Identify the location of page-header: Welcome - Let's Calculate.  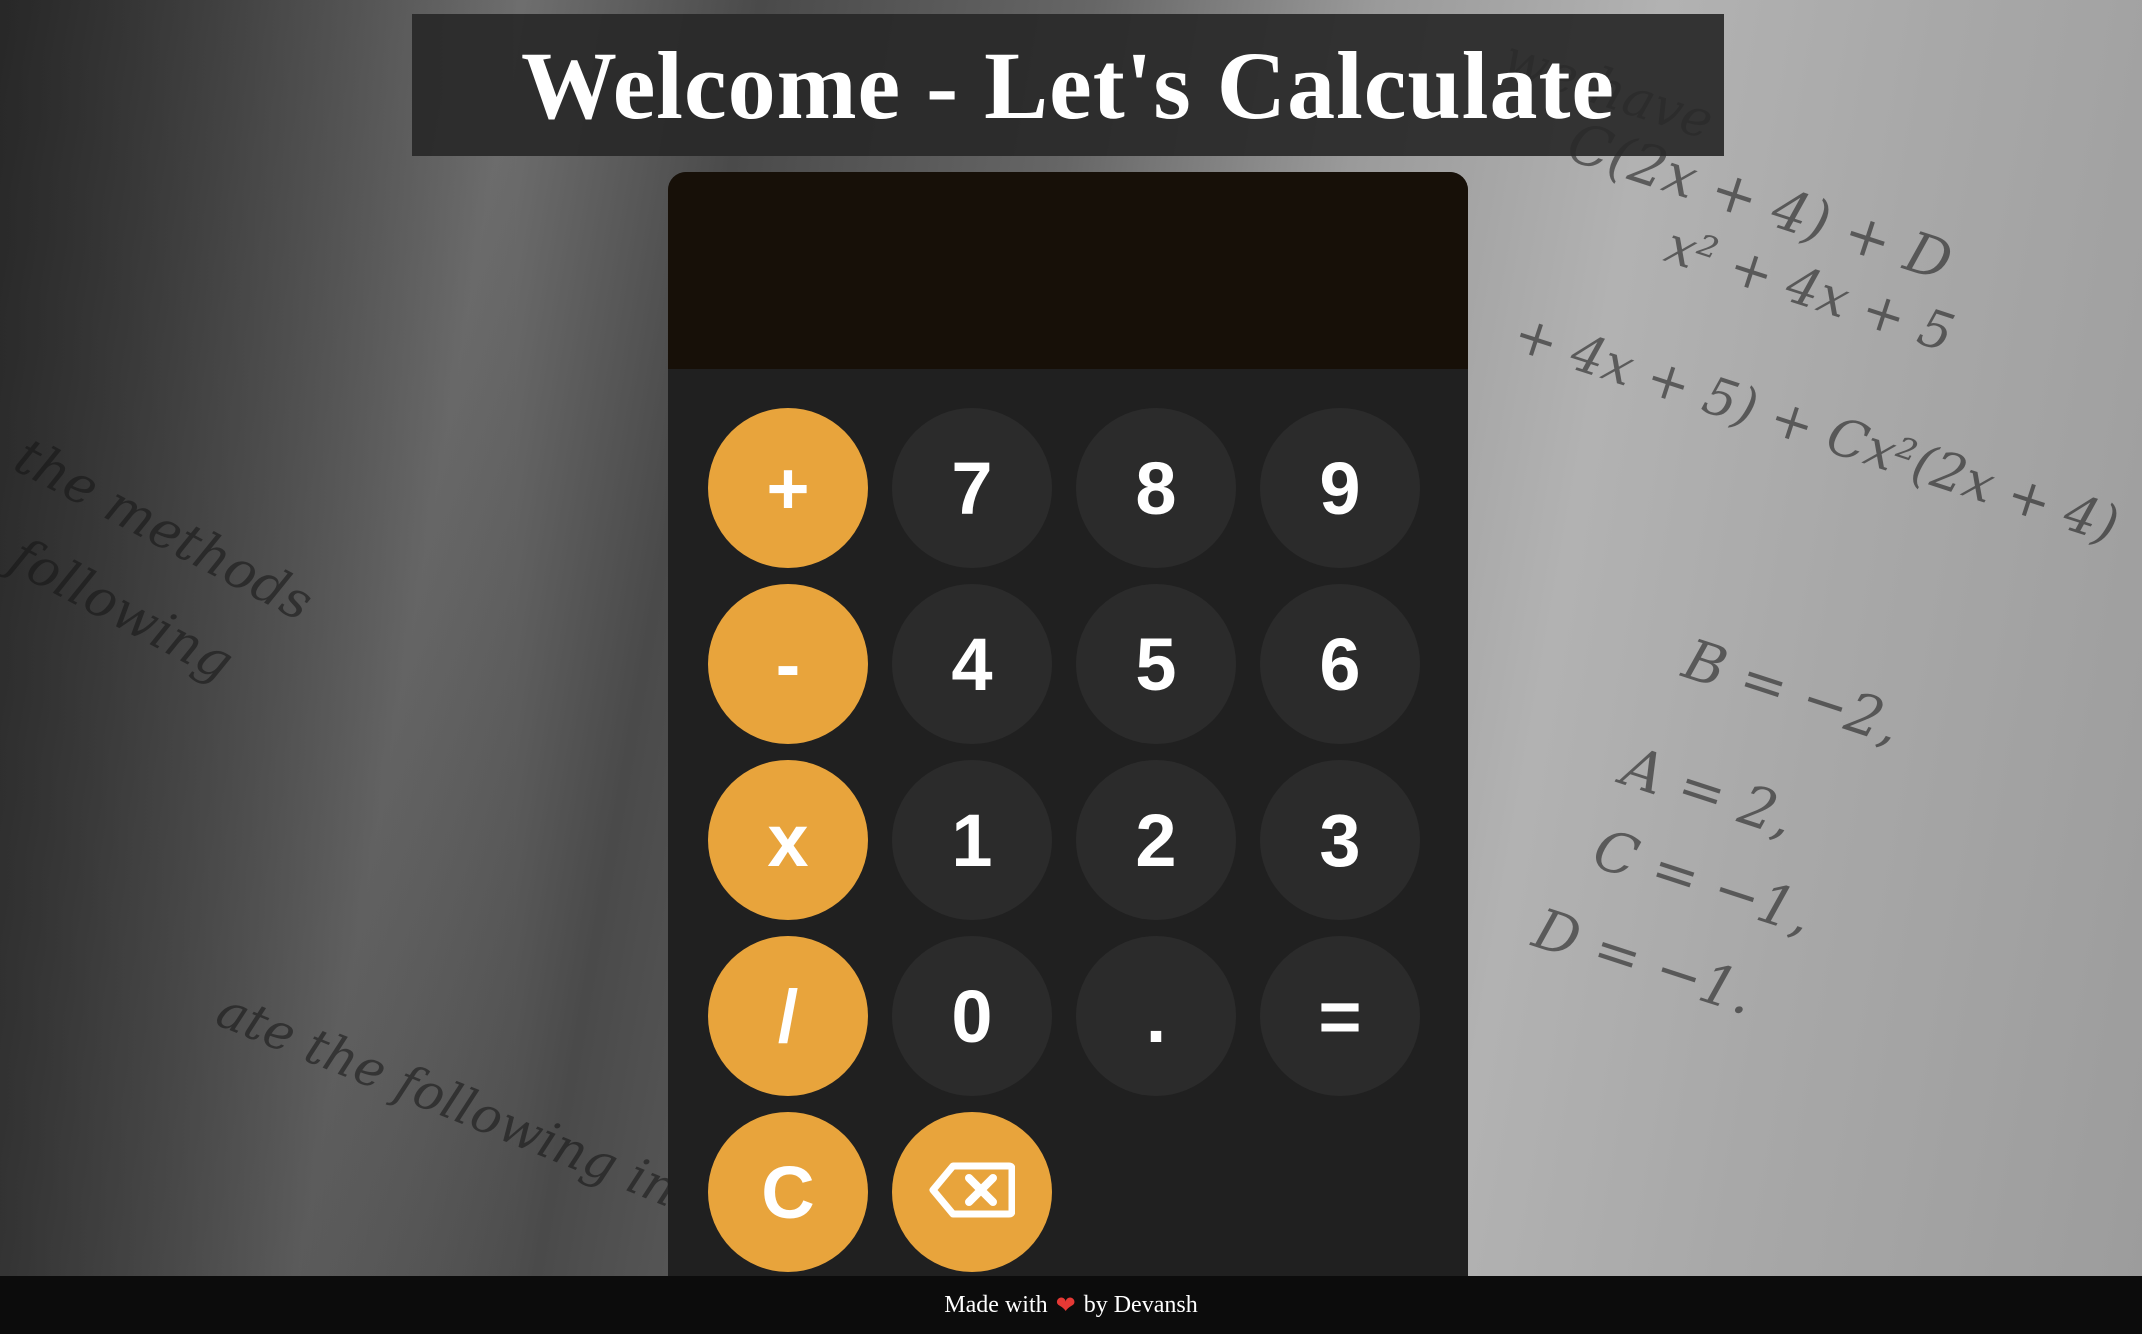
(1068, 85).